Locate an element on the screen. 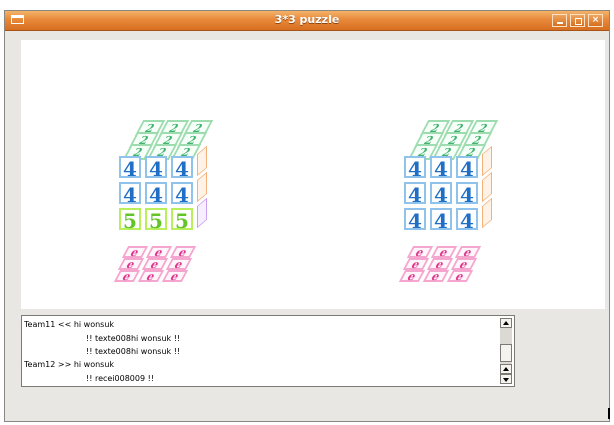 This screenshot has width=614, height=425. arrow-down-icon is located at coordinates (506, 380).